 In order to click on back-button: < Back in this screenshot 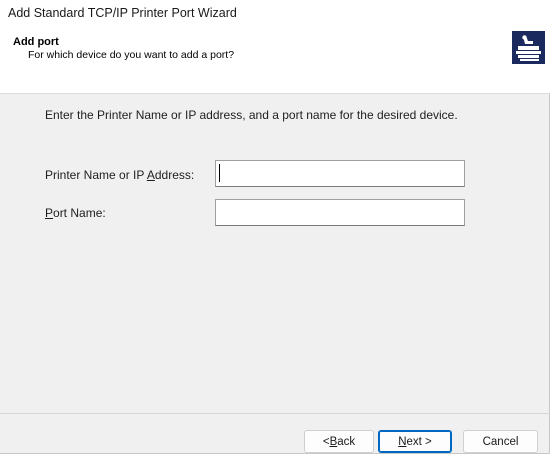, I will do `click(339, 441)`.